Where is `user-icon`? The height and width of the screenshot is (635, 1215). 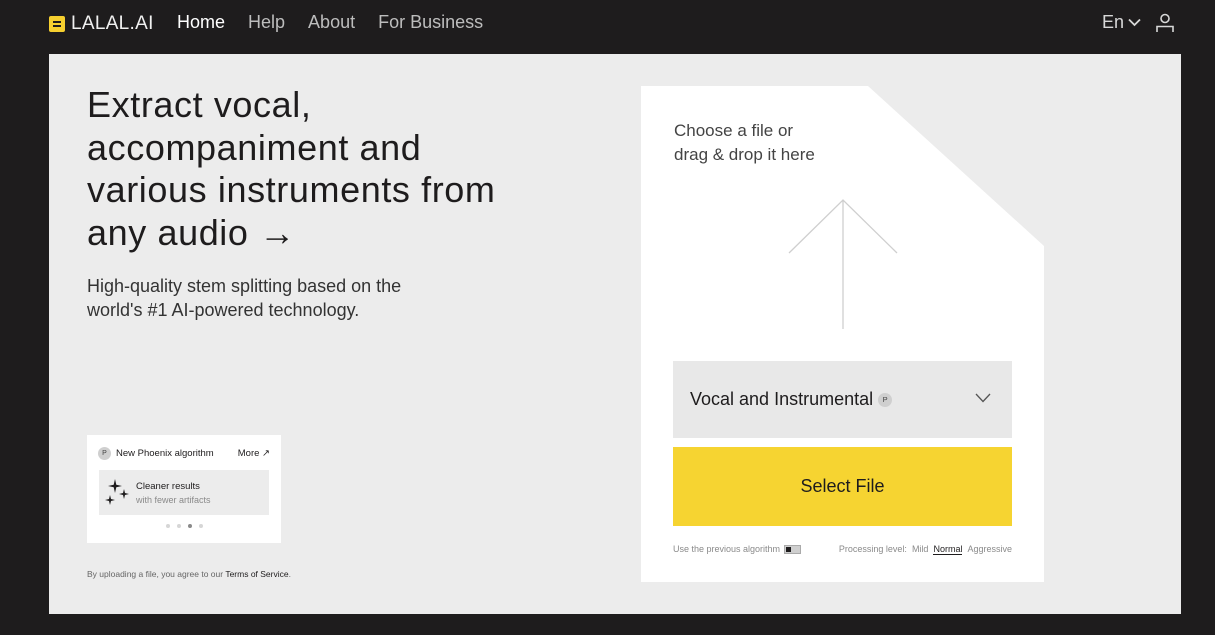
user-icon is located at coordinates (1165, 23).